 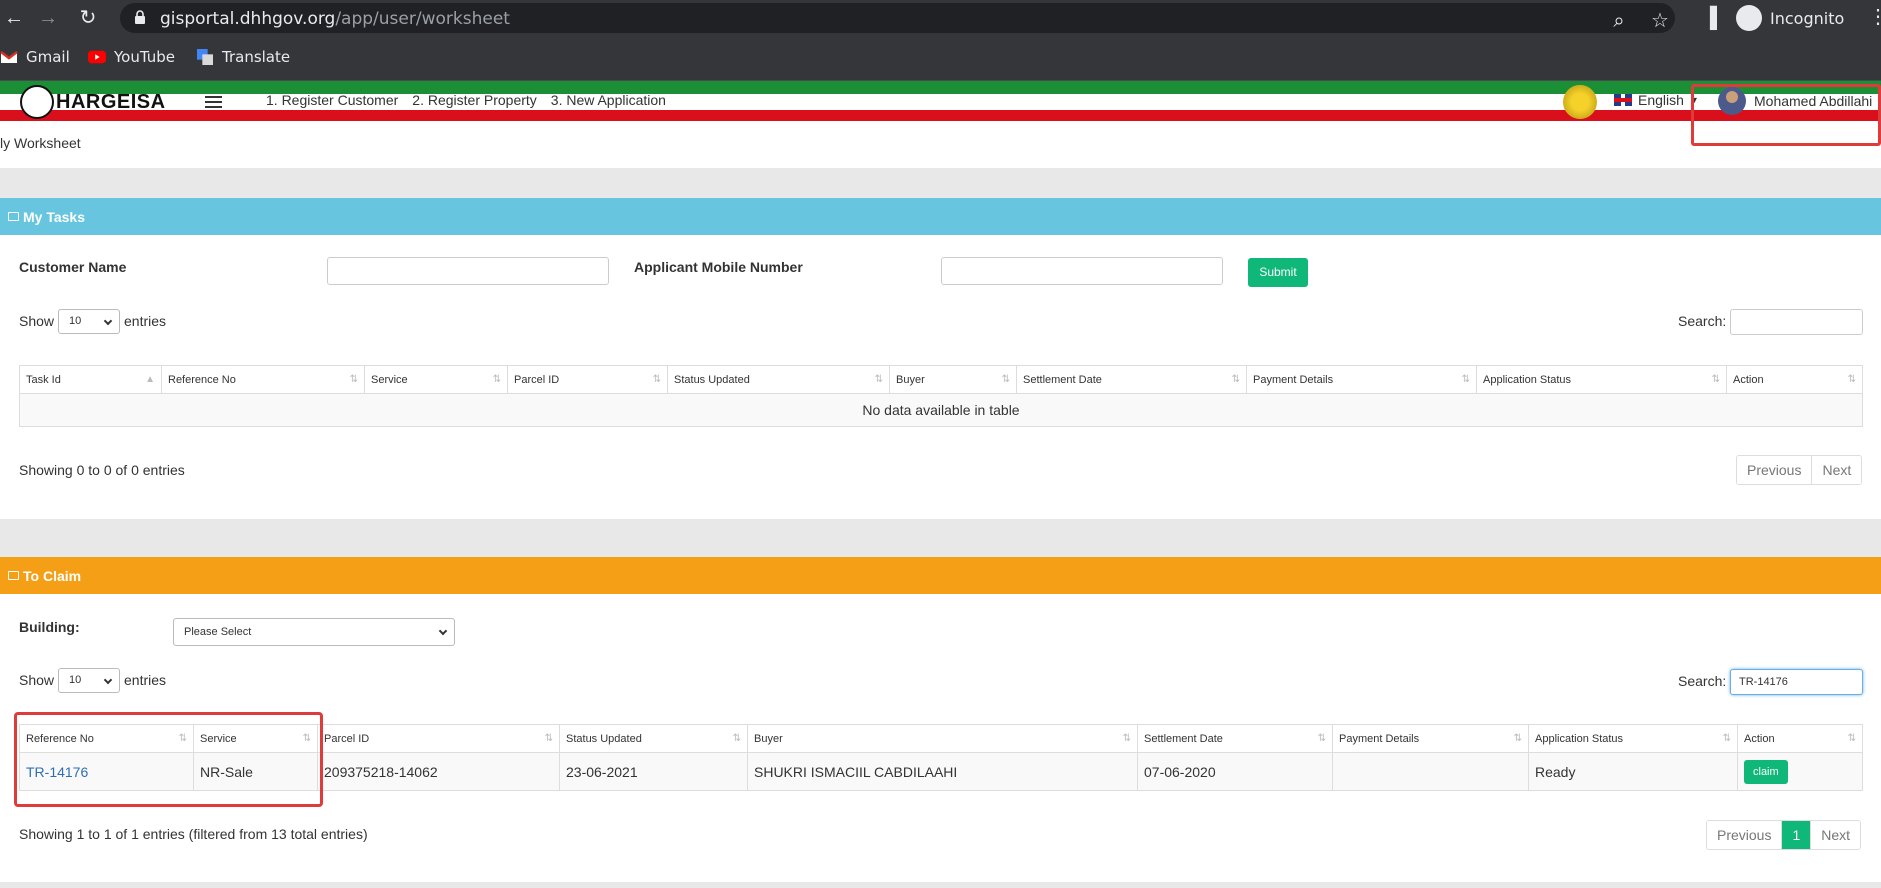 What do you see at coordinates (213, 102) in the screenshot?
I see `hamburger-menu-icon` at bounding box center [213, 102].